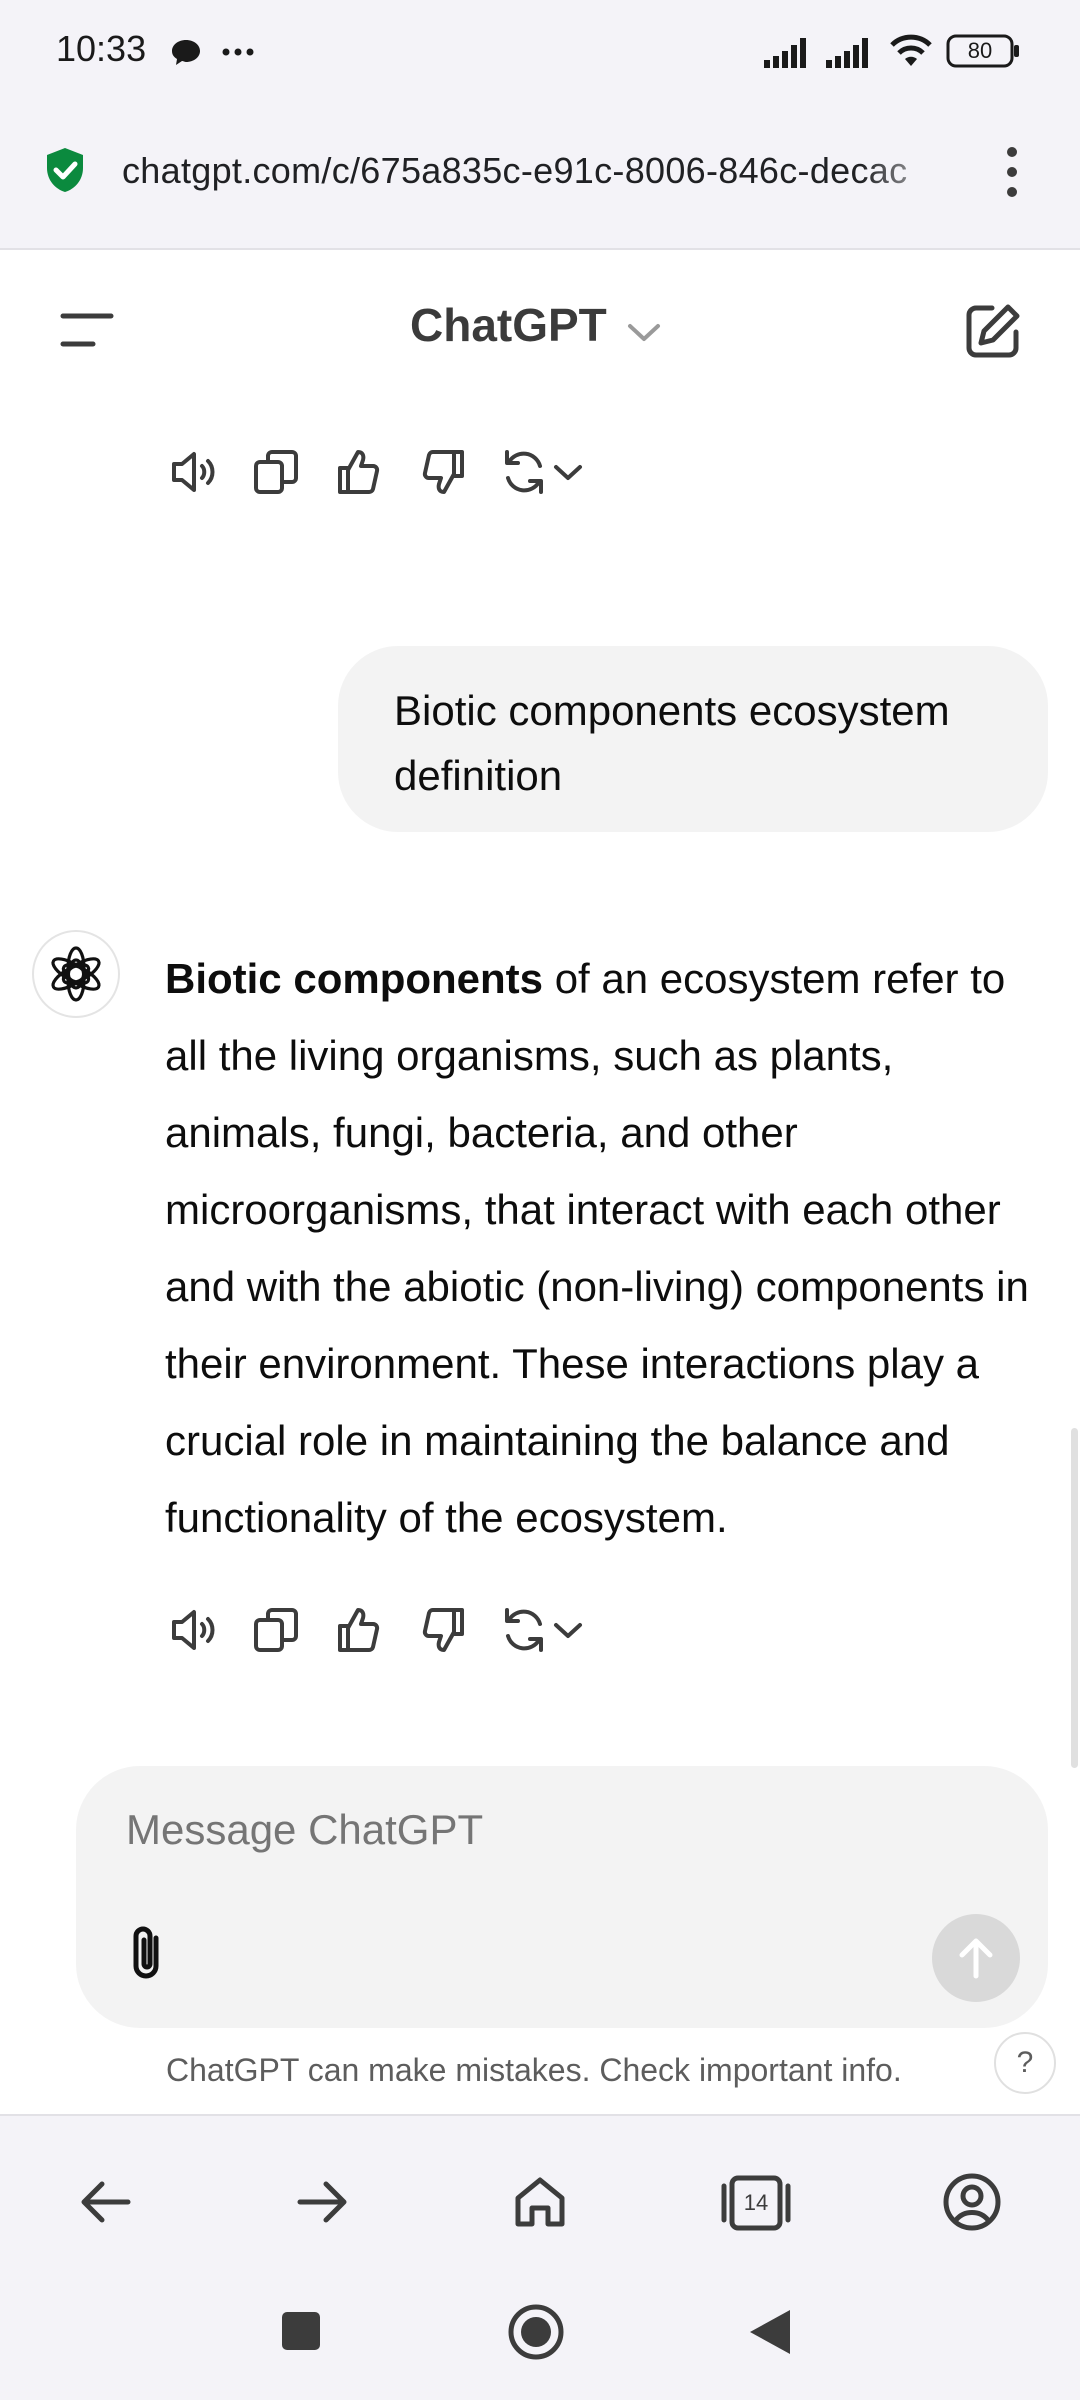  Describe the element at coordinates (693, 739) in the screenshot. I see `user-message: Biotic components ecosystem definition` at that location.